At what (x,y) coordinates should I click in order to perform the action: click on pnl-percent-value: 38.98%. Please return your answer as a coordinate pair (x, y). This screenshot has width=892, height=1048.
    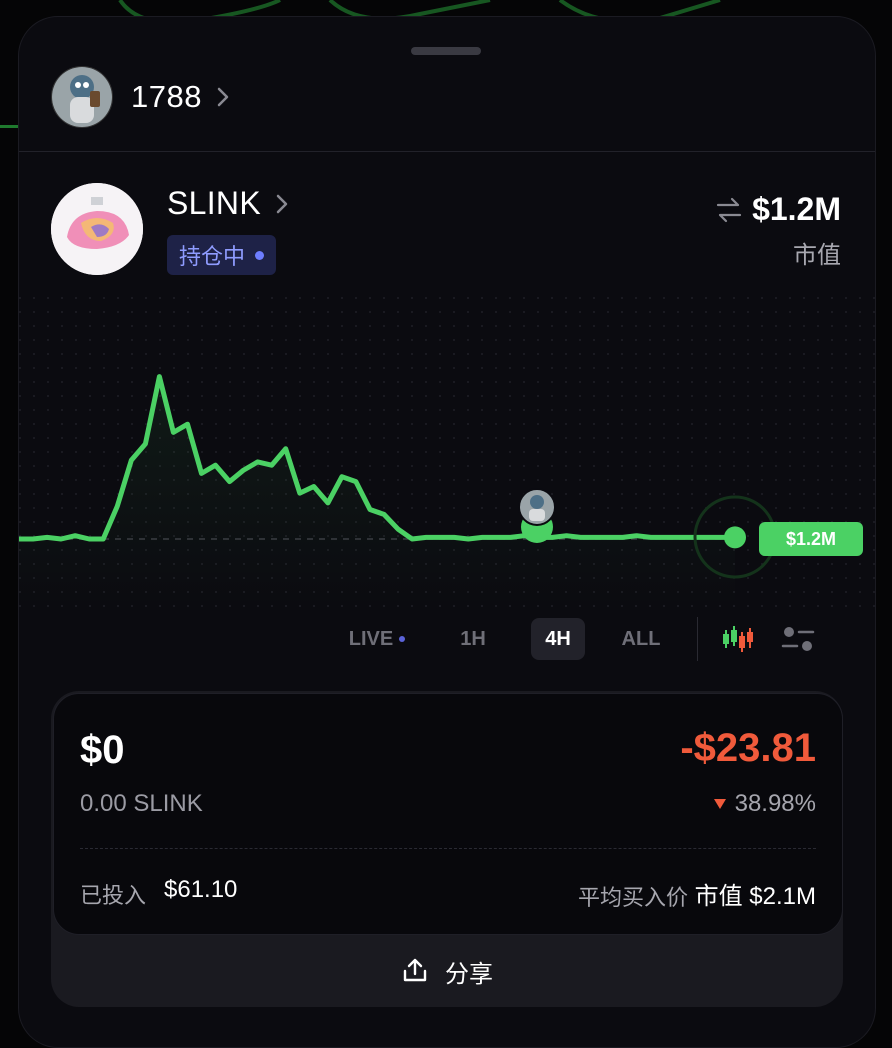
    Looking at the image, I should click on (775, 803).